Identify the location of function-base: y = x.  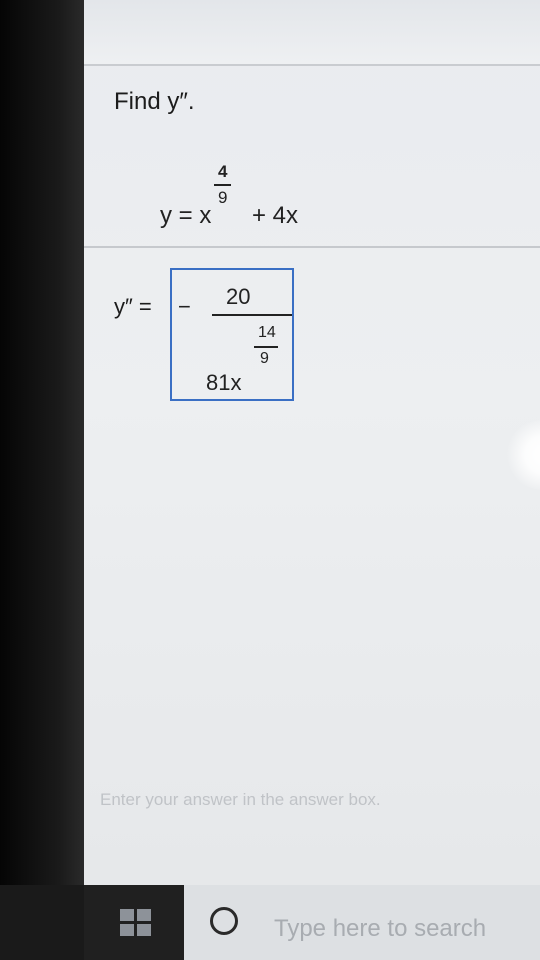
(186, 215).